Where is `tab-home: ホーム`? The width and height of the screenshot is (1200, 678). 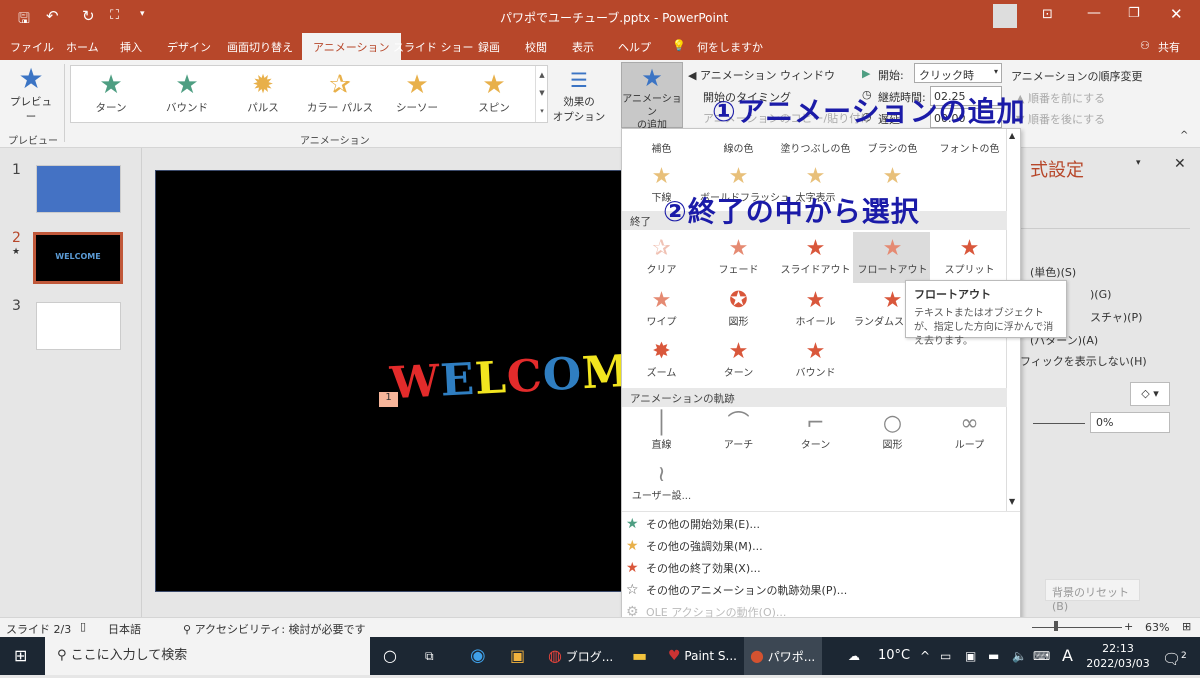
tab-home: ホーム is located at coordinates (82, 47).